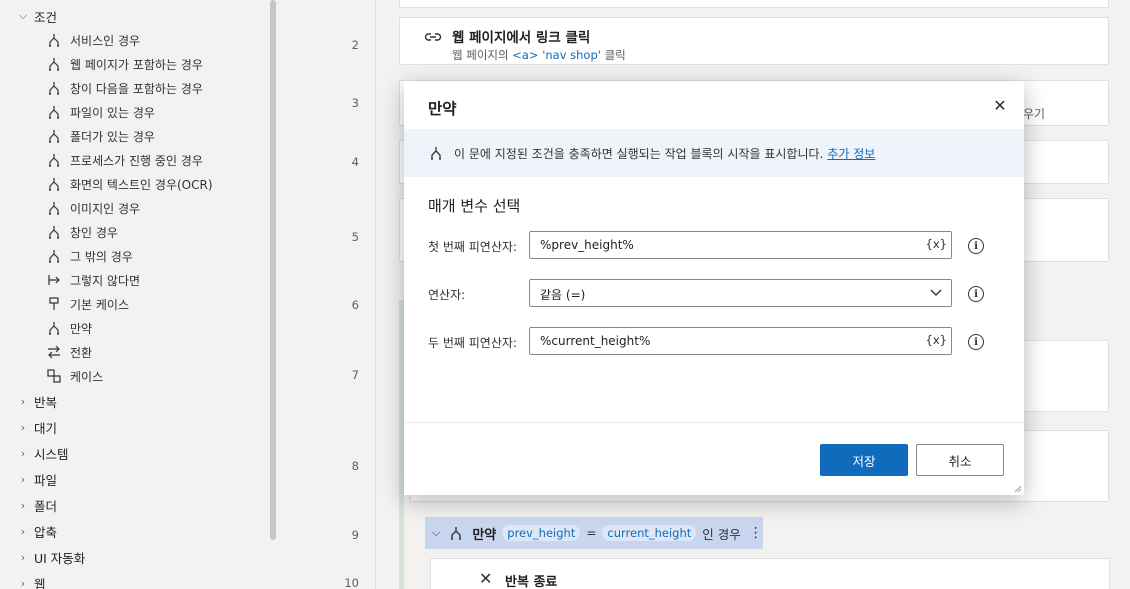 The height and width of the screenshot is (589, 1130). I want to click on group-label: 대기, so click(46, 428).